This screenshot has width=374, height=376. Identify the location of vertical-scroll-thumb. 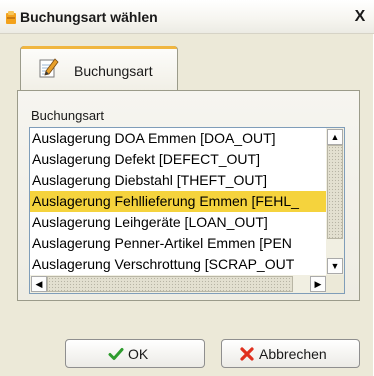
(335, 192).